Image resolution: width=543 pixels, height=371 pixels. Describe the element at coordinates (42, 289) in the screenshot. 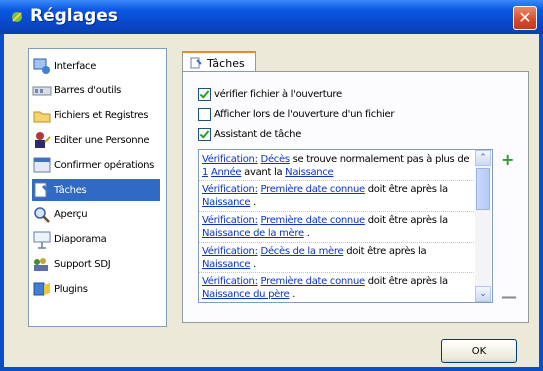

I see `plugins-icon` at that location.